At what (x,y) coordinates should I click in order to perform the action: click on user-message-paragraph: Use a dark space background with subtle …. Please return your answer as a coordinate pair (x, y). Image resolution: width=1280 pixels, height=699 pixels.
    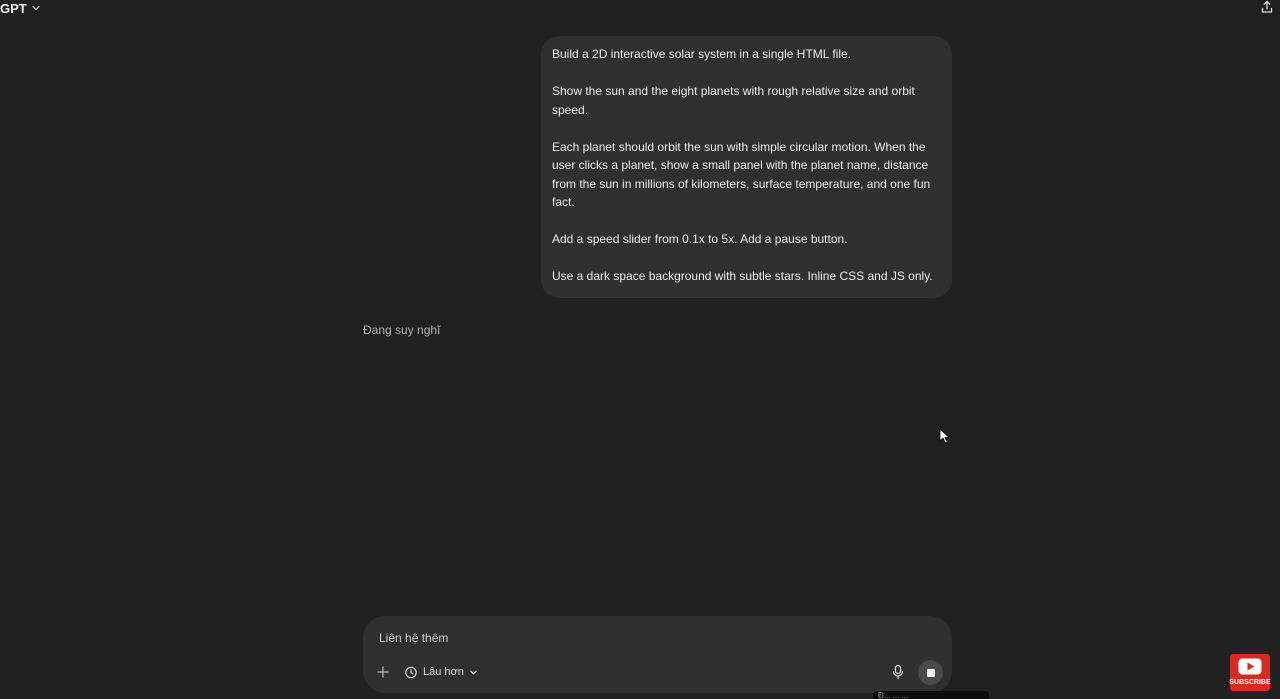
    Looking at the image, I should click on (742, 276).